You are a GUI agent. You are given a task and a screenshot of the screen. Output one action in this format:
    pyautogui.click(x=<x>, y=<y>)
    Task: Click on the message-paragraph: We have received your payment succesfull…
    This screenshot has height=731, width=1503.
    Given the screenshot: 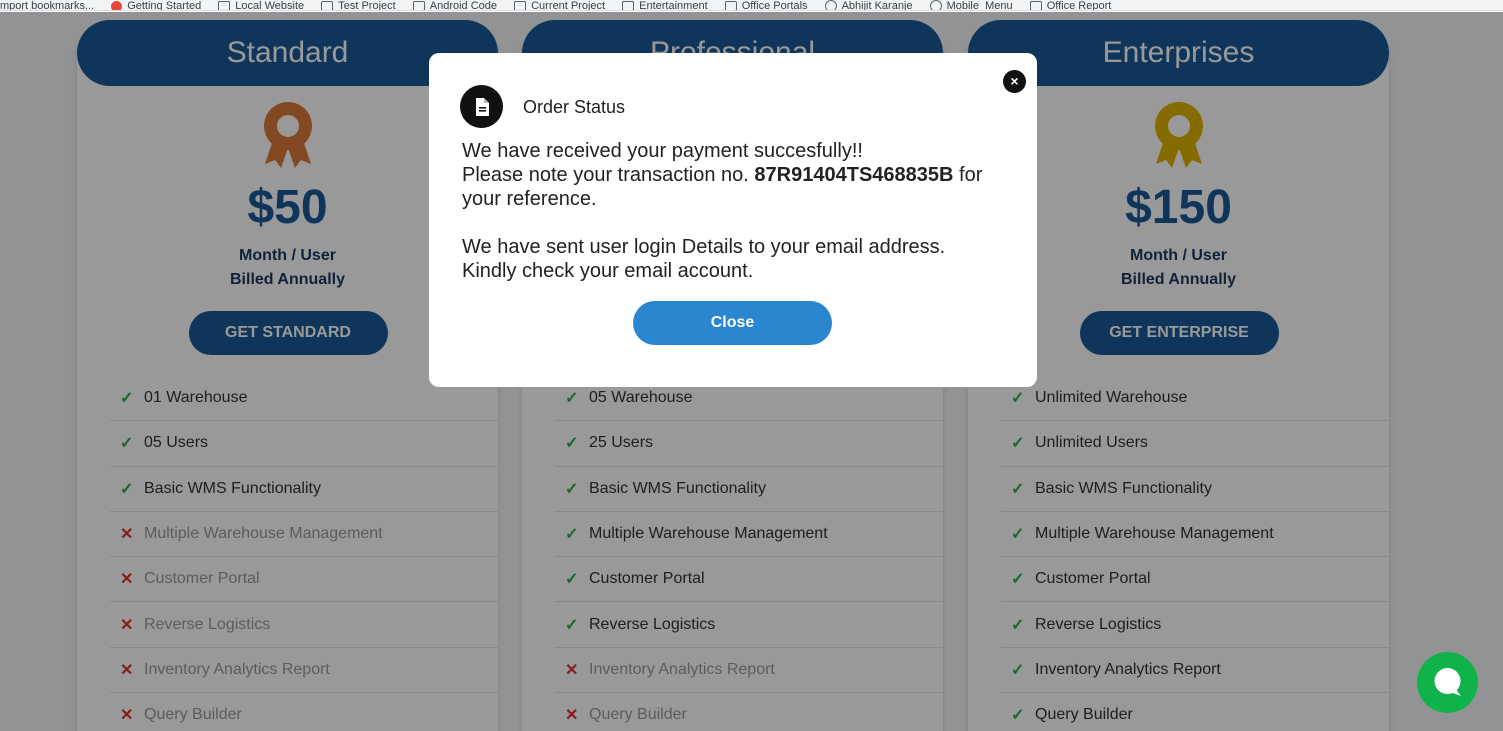 What is the action you would take?
    pyautogui.click(x=722, y=175)
    